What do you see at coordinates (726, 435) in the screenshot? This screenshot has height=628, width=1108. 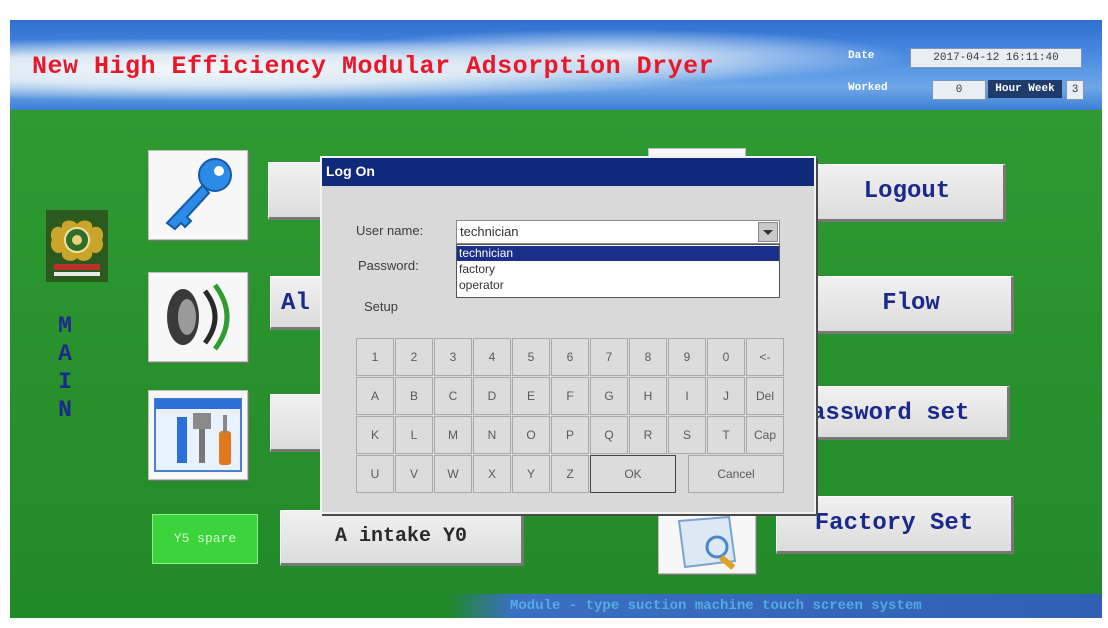 I see `key-t: T` at bounding box center [726, 435].